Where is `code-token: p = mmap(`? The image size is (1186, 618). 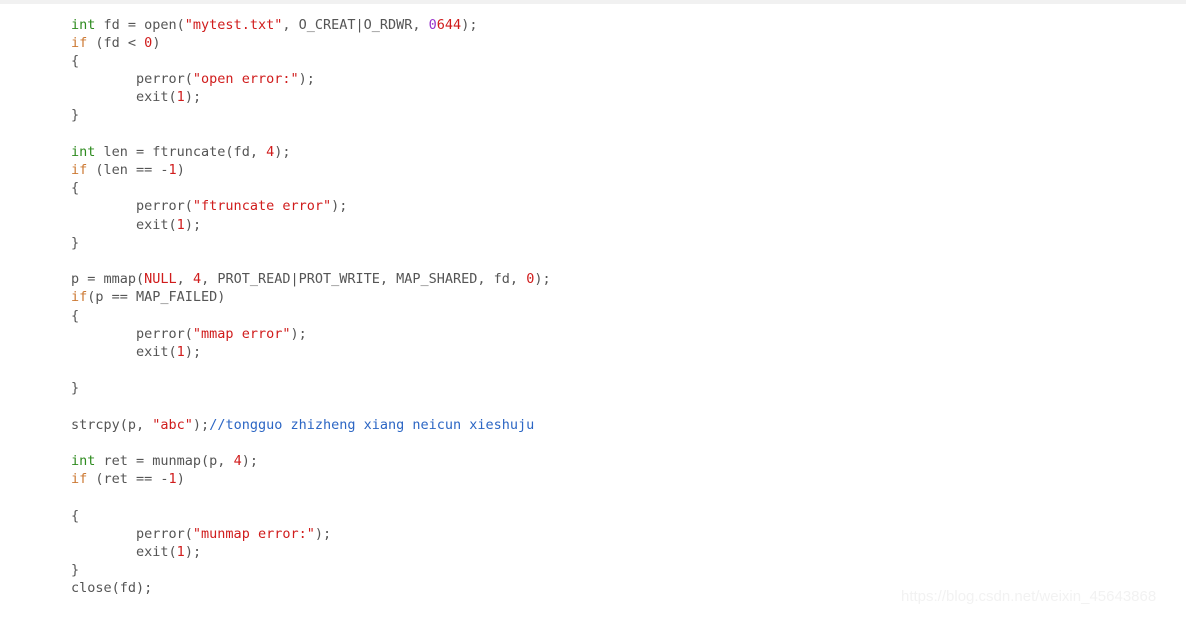 code-token: p = mmap( is located at coordinates (108, 279).